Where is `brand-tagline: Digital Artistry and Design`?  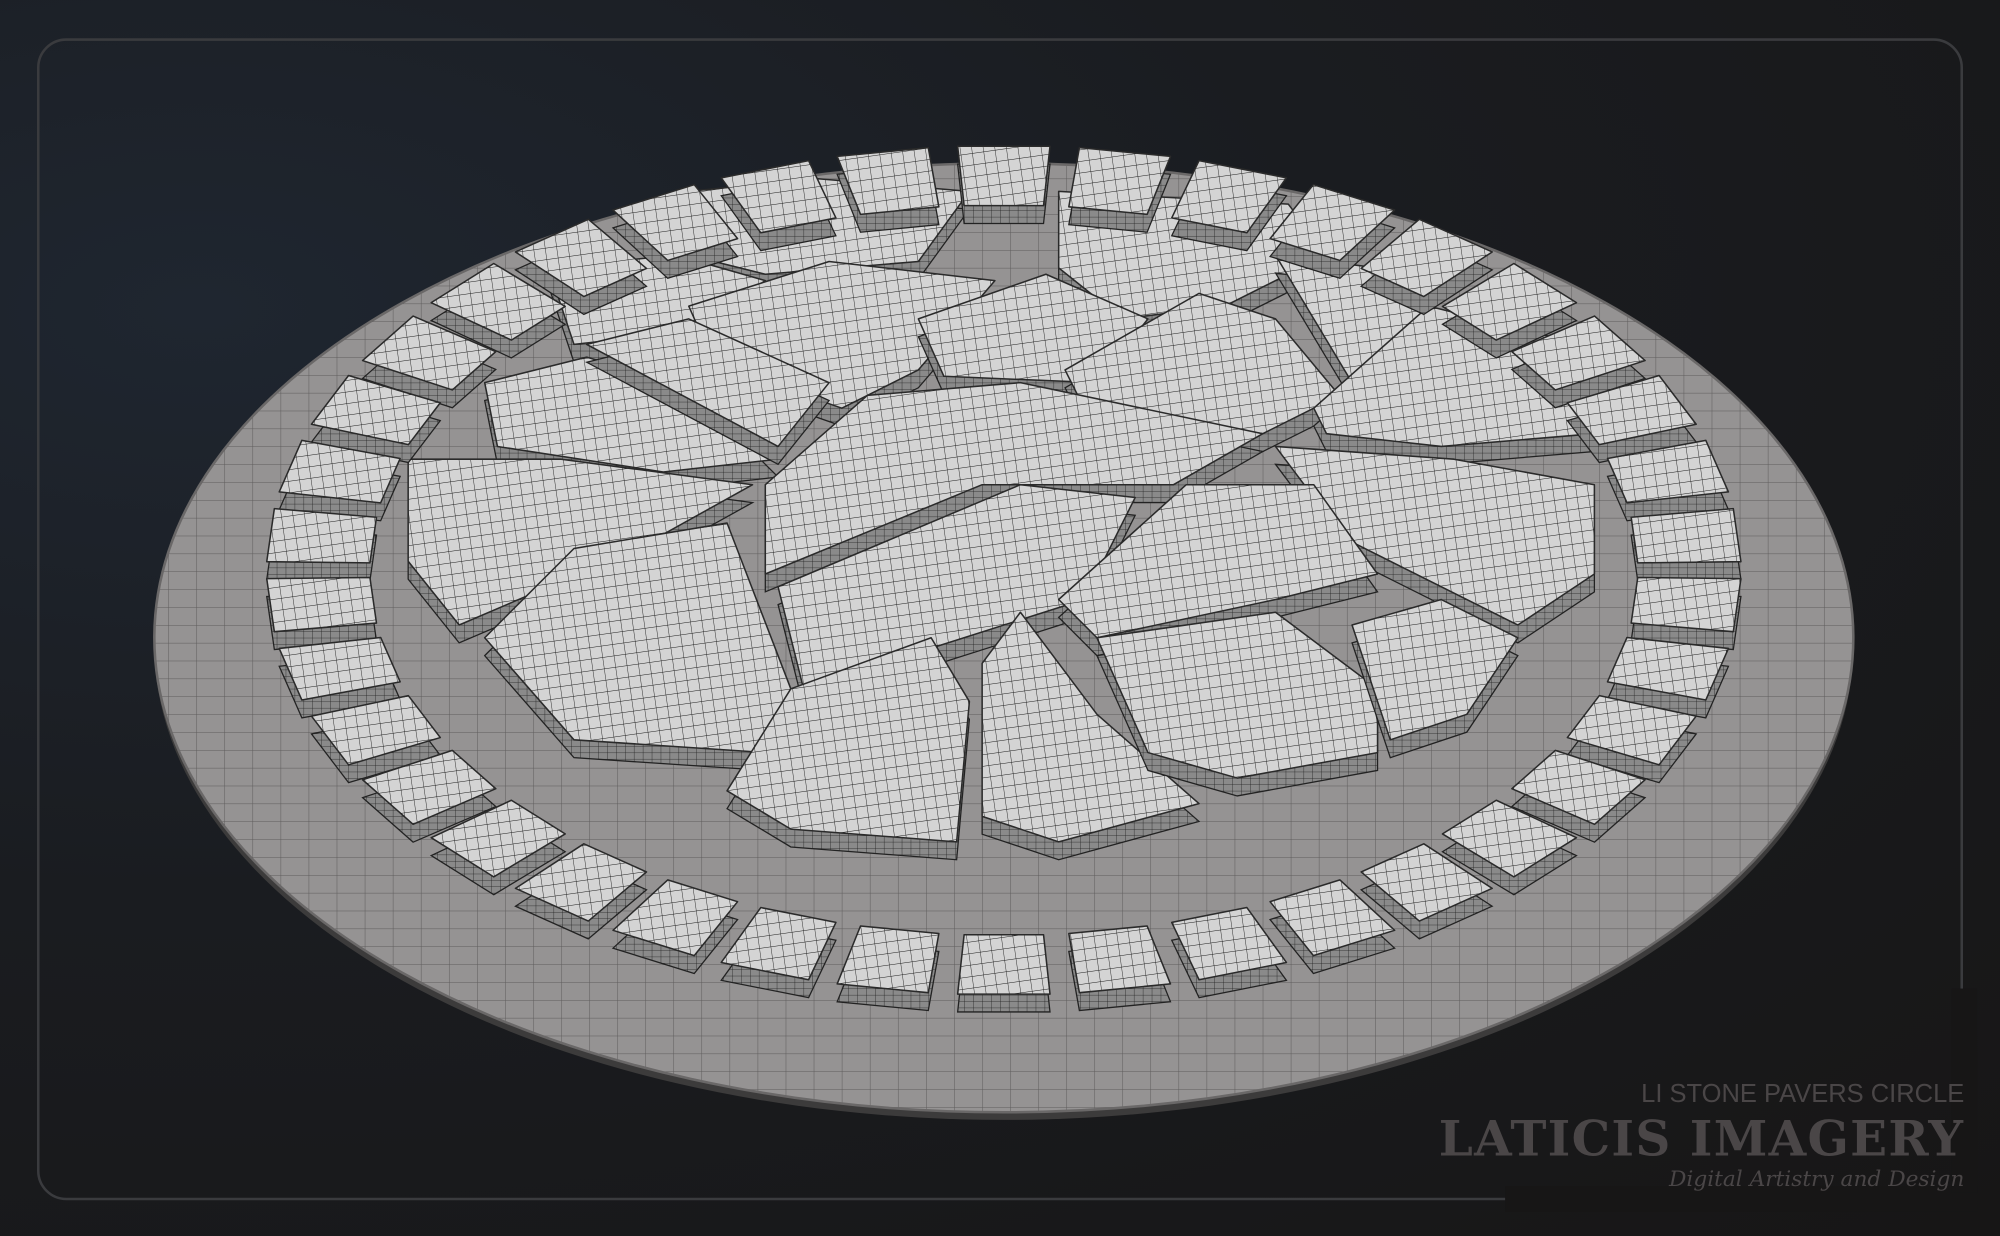 brand-tagline: Digital Artistry and Design is located at coordinates (1816, 1179).